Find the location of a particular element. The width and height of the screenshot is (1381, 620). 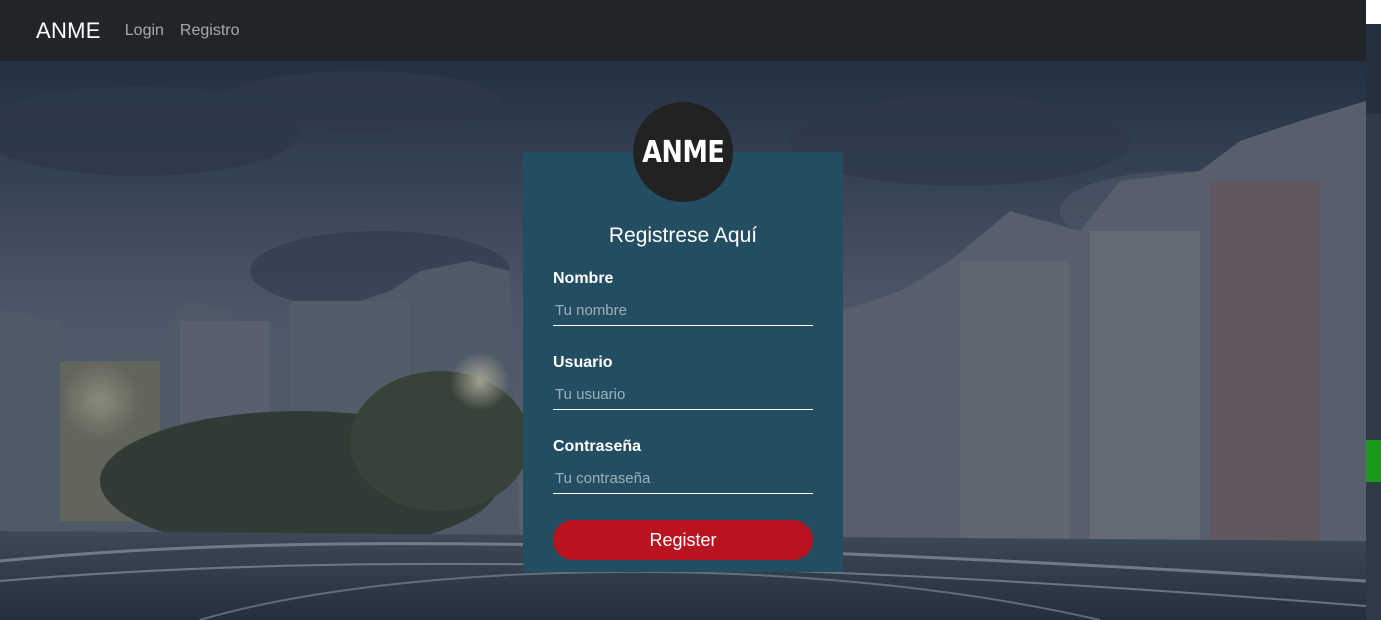

edge-dark-block is located at coordinates (1373, 69).